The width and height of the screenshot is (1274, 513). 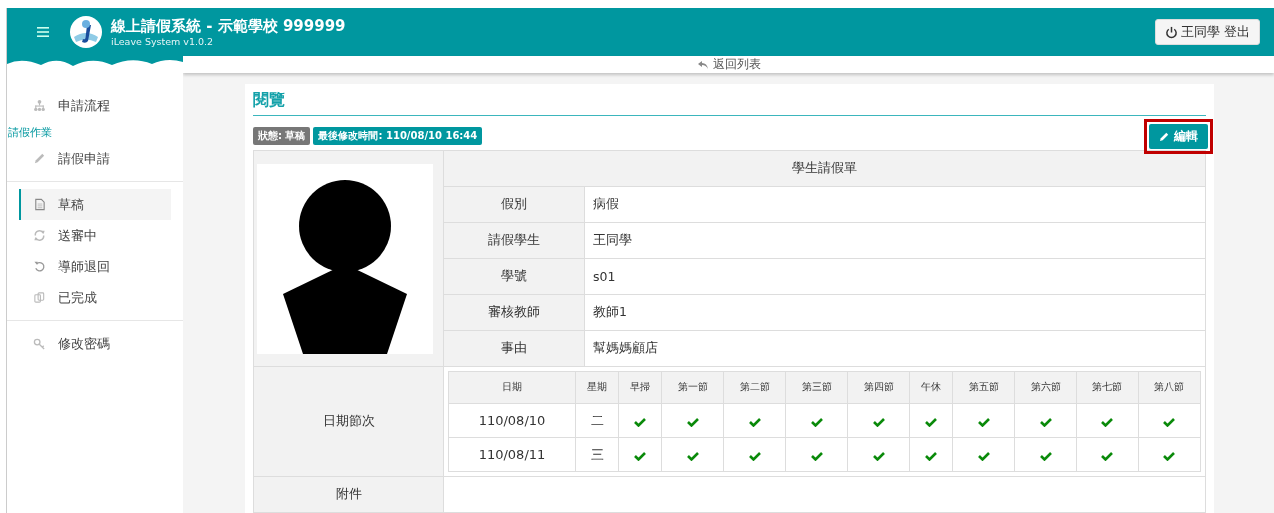 I want to click on column-header: 第六節, so click(x=1045, y=387).